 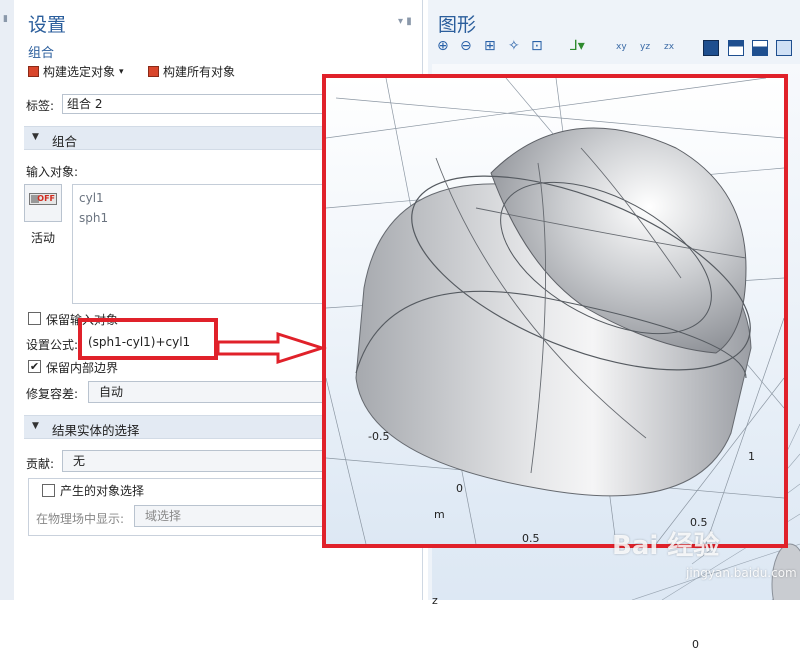 I want to click on list-item: cyl1, so click(x=91, y=198).